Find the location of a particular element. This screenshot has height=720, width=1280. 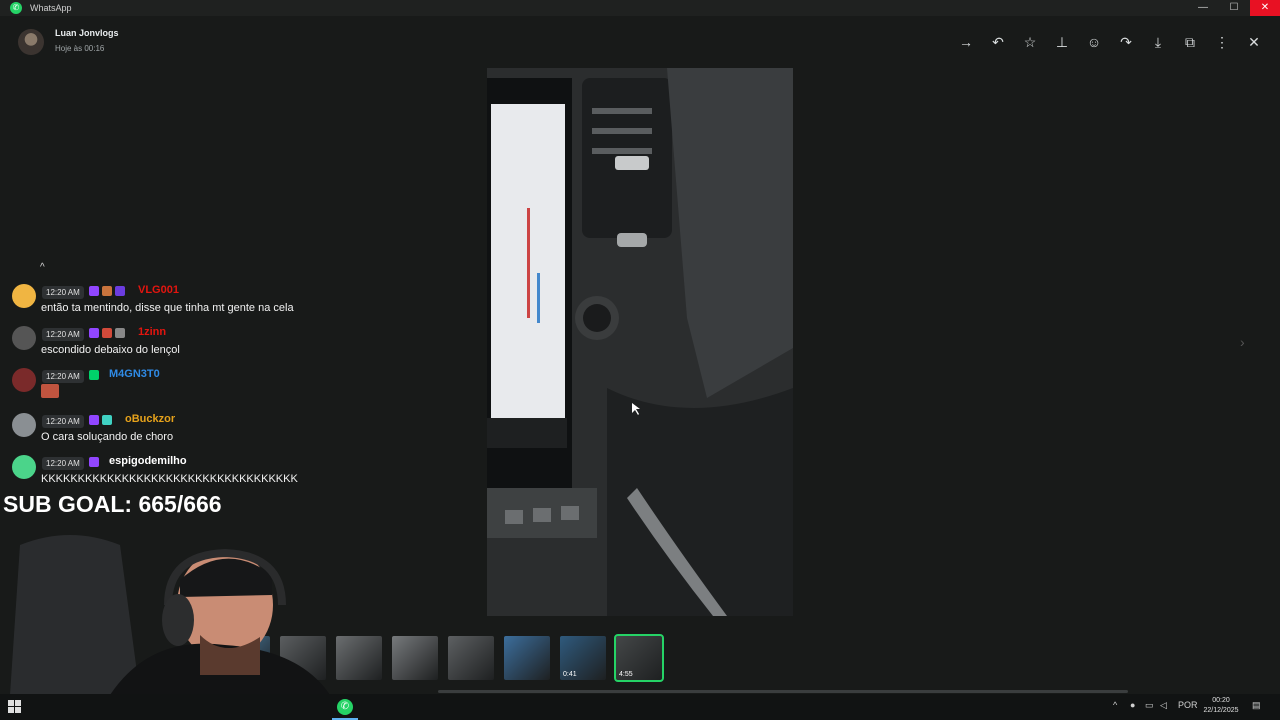

network-icon: ▭ is located at coordinates (1149, 705).